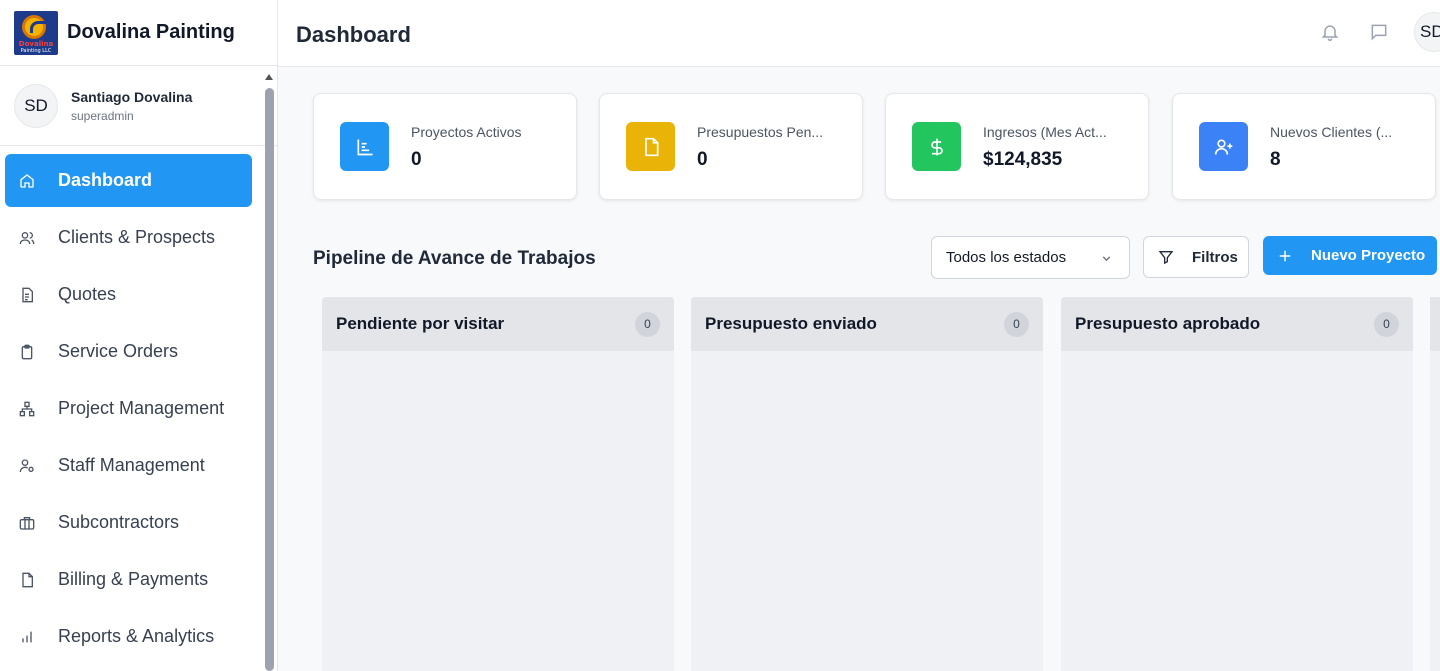 This screenshot has width=1440, height=671. I want to click on pipeline-column: Presupuesto enviado 0, so click(867, 484).